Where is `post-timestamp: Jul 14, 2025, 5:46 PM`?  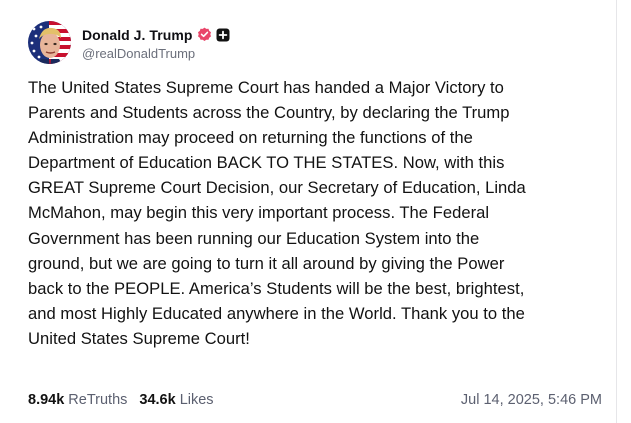
post-timestamp: Jul 14, 2025, 5:46 PM is located at coordinates (531, 400).